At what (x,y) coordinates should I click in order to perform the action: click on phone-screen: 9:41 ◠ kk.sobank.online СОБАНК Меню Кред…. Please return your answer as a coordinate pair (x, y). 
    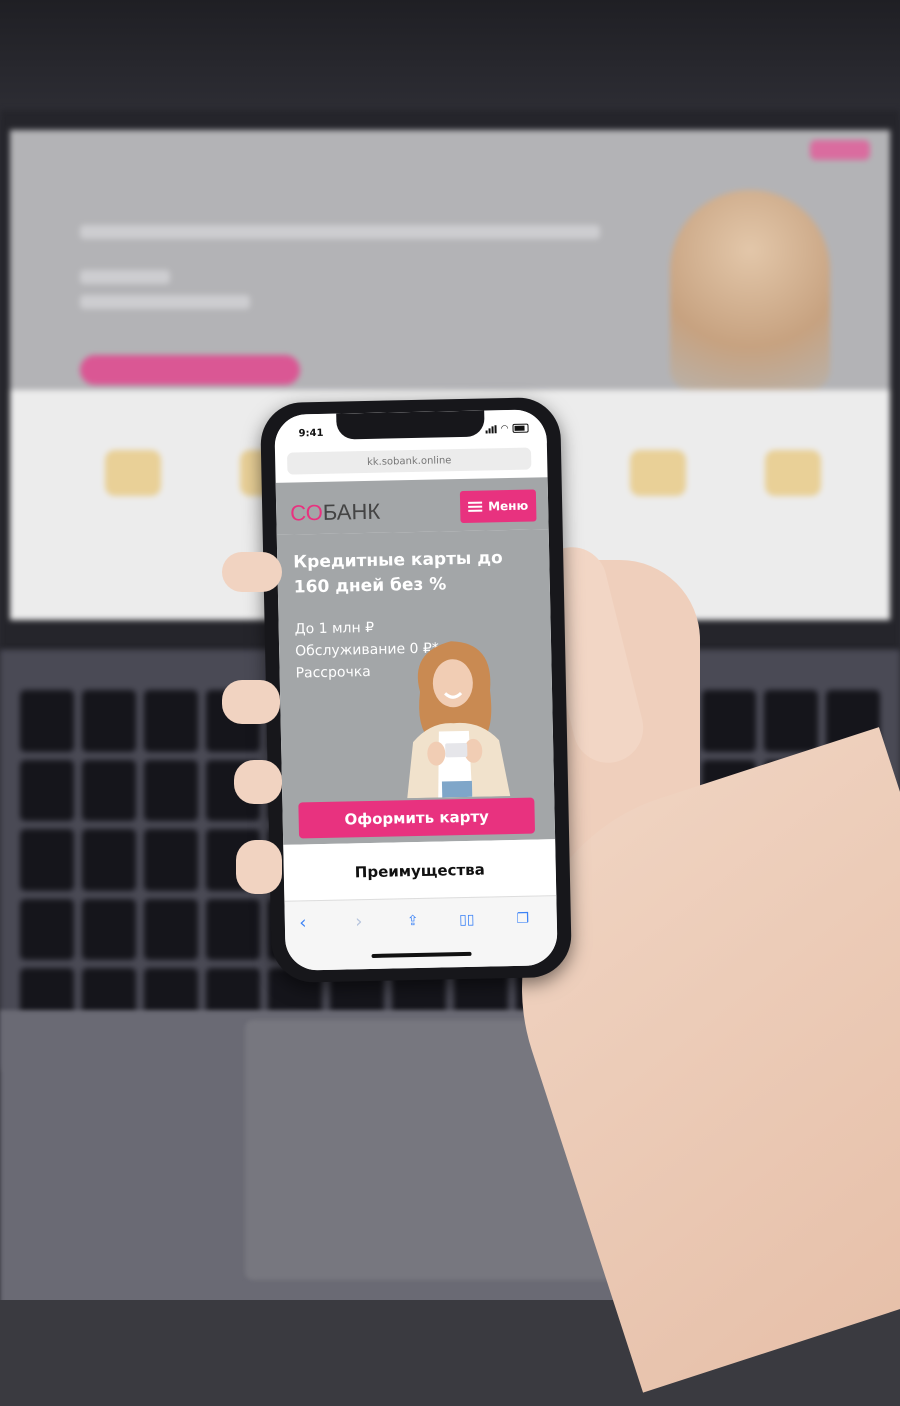
    Looking at the image, I should click on (416, 690).